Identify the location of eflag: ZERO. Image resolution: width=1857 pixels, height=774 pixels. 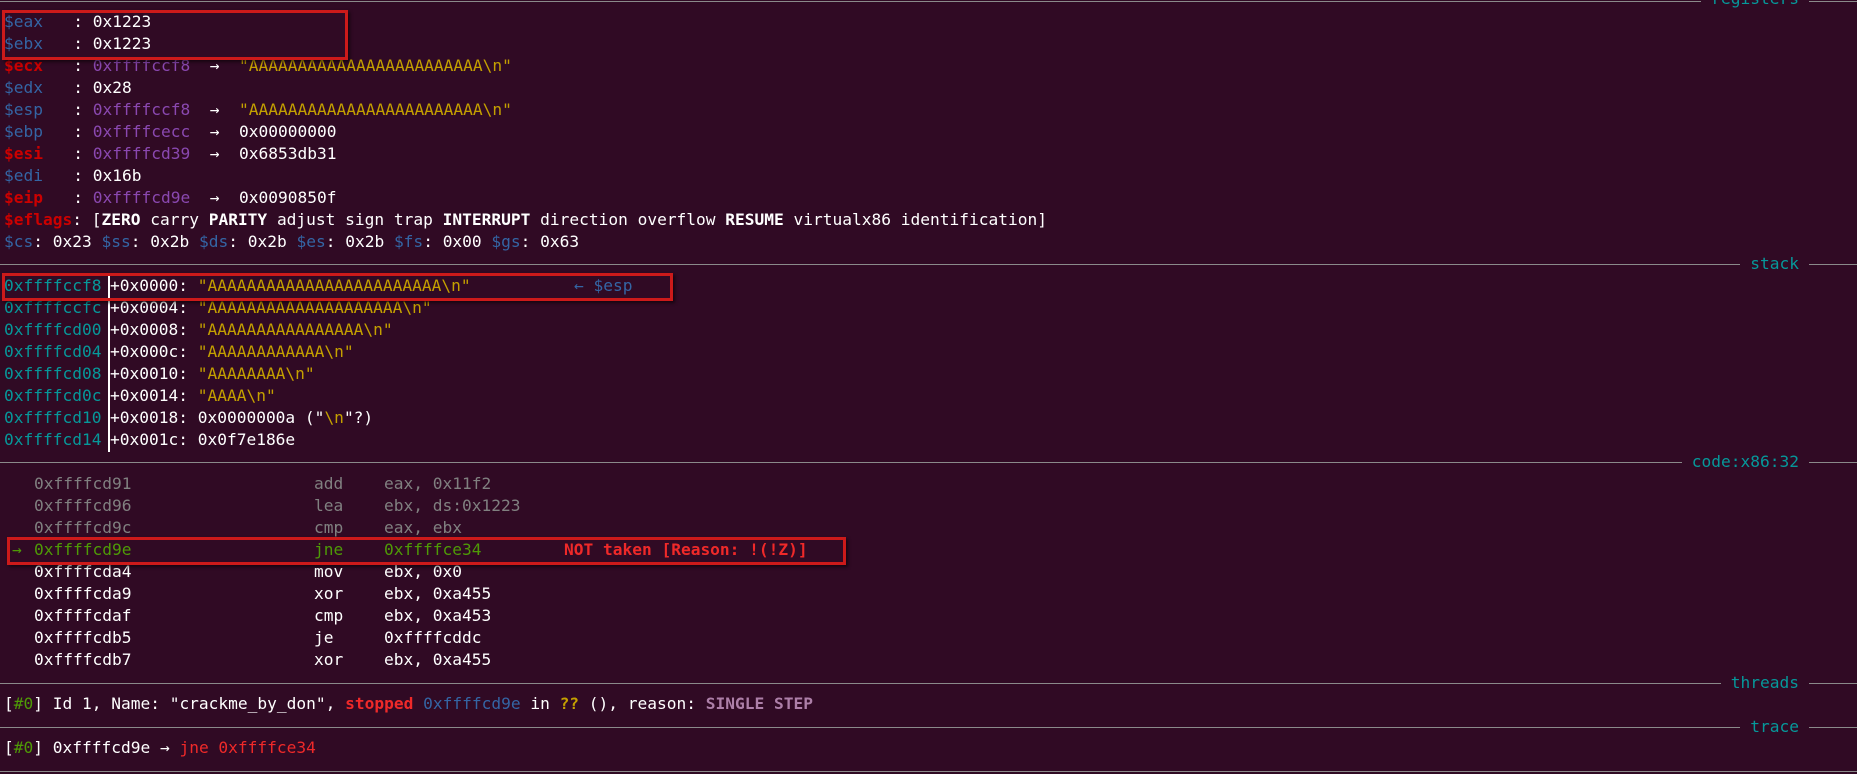
(121, 219).